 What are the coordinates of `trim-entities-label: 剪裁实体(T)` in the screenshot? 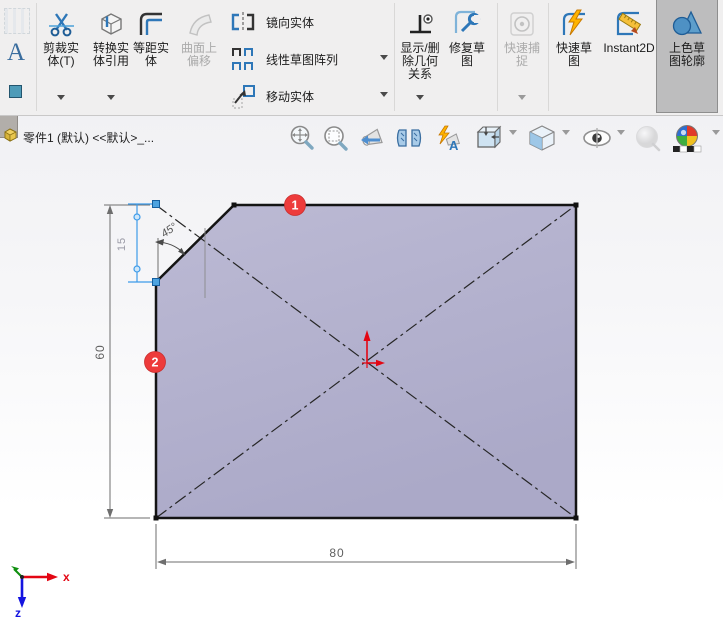 It's located at (60, 54).